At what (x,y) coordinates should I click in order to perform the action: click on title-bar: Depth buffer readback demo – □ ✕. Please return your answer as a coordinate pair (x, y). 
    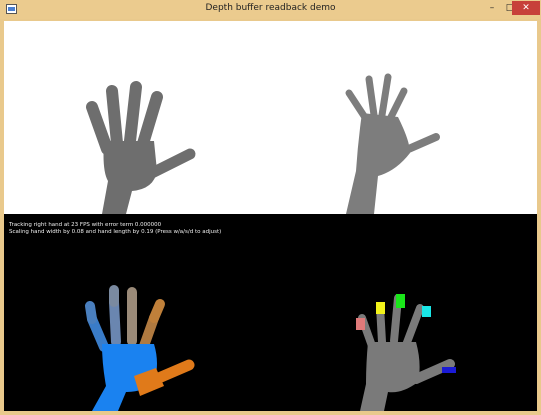
    Looking at the image, I should click on (270, 9).